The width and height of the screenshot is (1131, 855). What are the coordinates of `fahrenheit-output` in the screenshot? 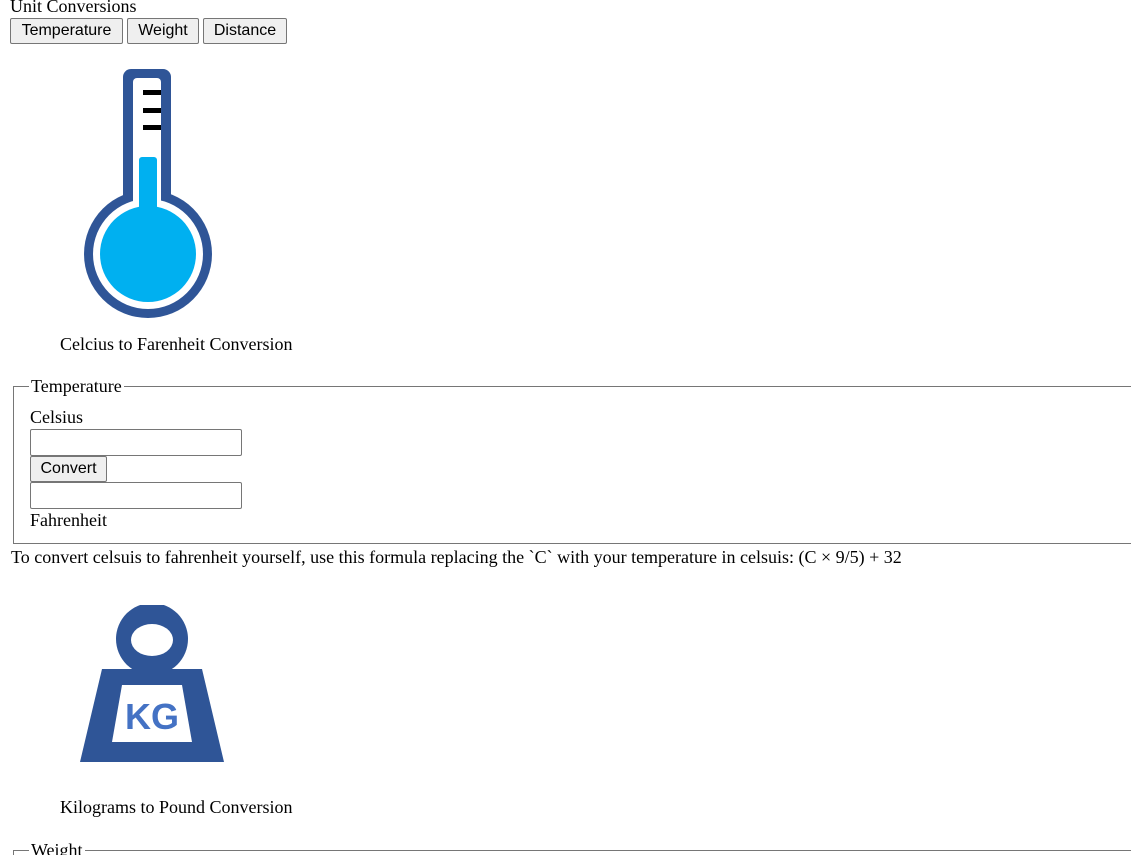 It's located at (136, 495).